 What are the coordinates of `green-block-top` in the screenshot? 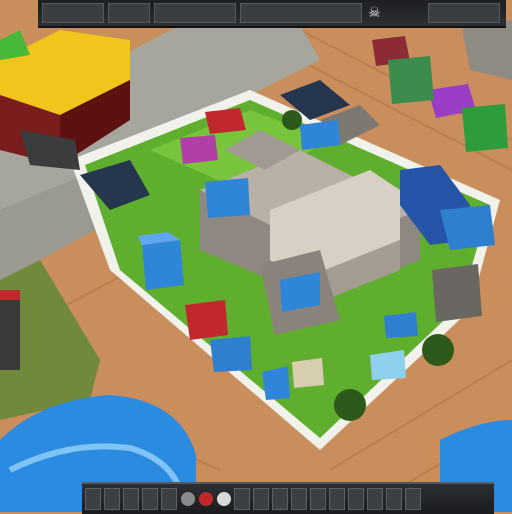 It's located at (411, 80).